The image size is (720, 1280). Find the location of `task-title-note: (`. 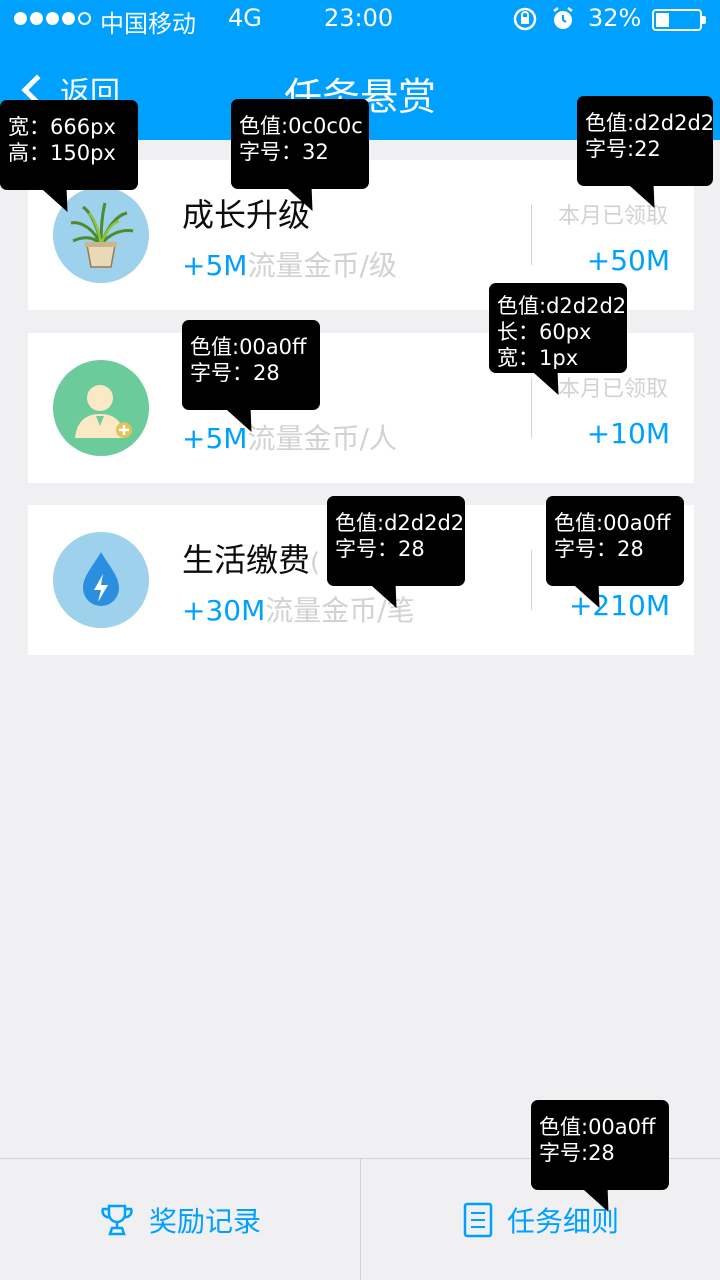

task-title-note: ( is located at coordinates (315, 563).